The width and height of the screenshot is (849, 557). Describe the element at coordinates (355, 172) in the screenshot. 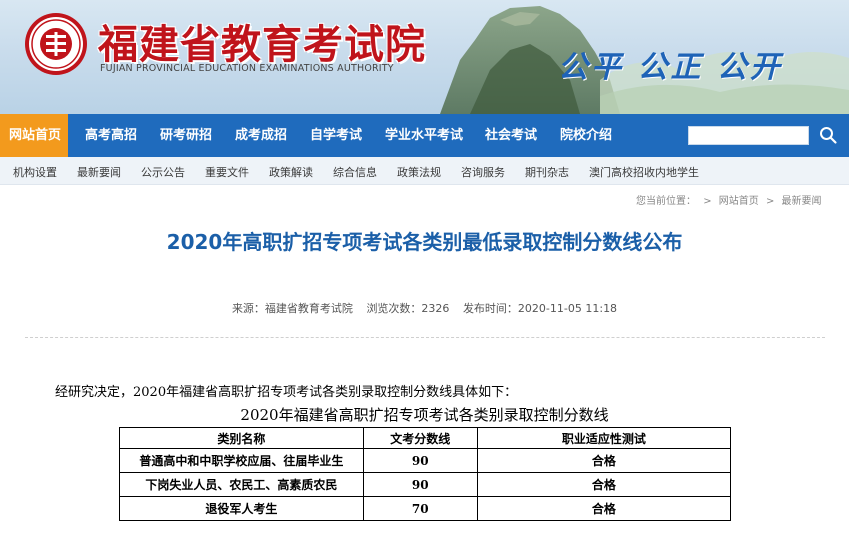

I see `subnav-item-zonghe: 综合信息` at that location.